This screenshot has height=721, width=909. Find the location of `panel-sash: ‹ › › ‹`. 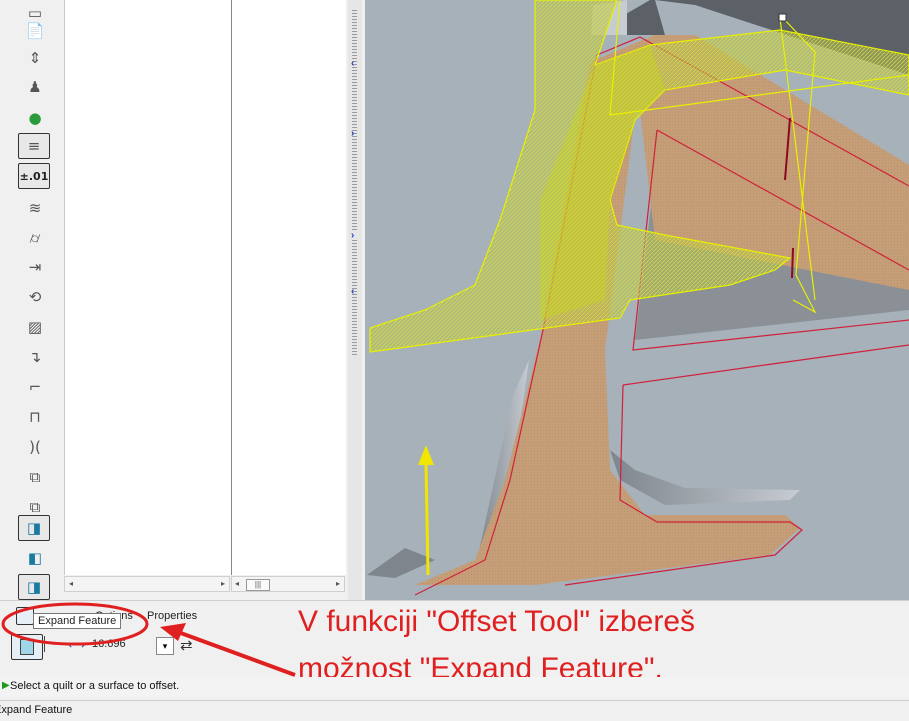

panel-sash: ‹ › › ‹ is located at coordinates (355, 300).